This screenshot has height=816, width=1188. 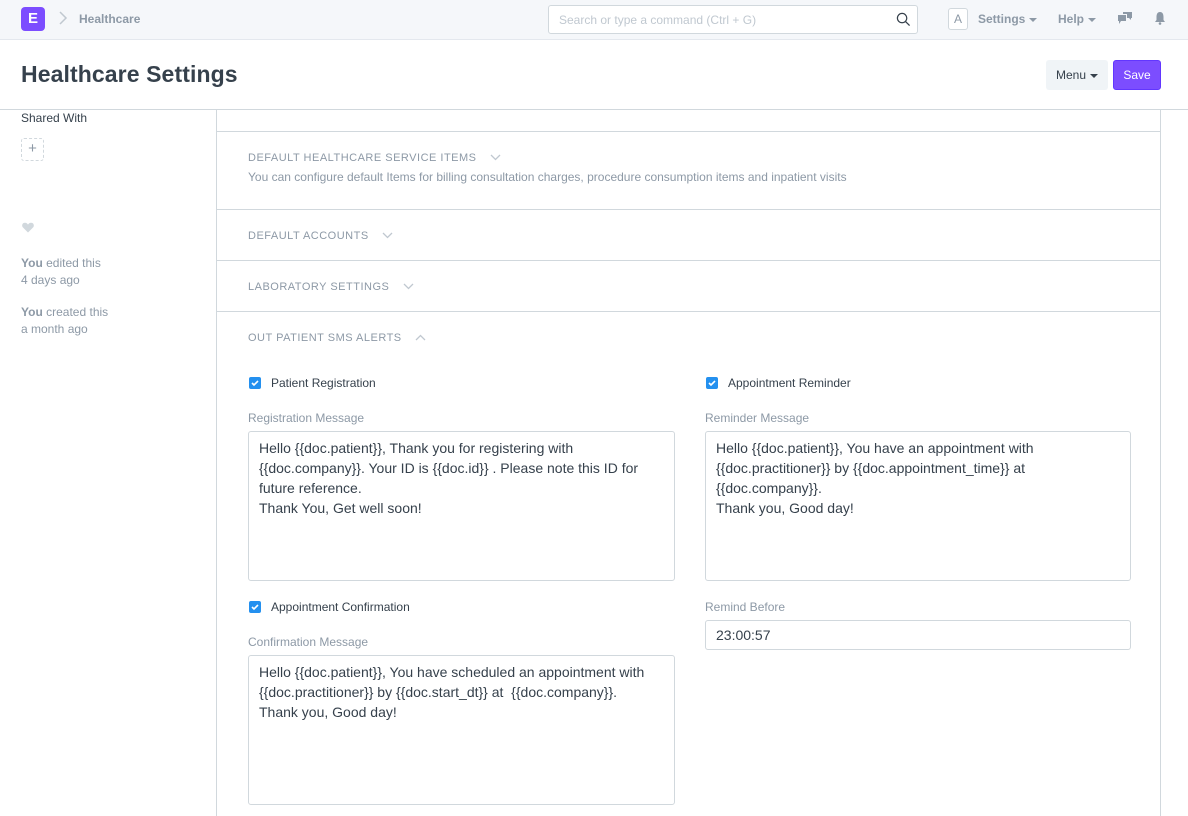 I want to click on section-title: LABORATORY SETTINGS, so click(x=319, y=287).